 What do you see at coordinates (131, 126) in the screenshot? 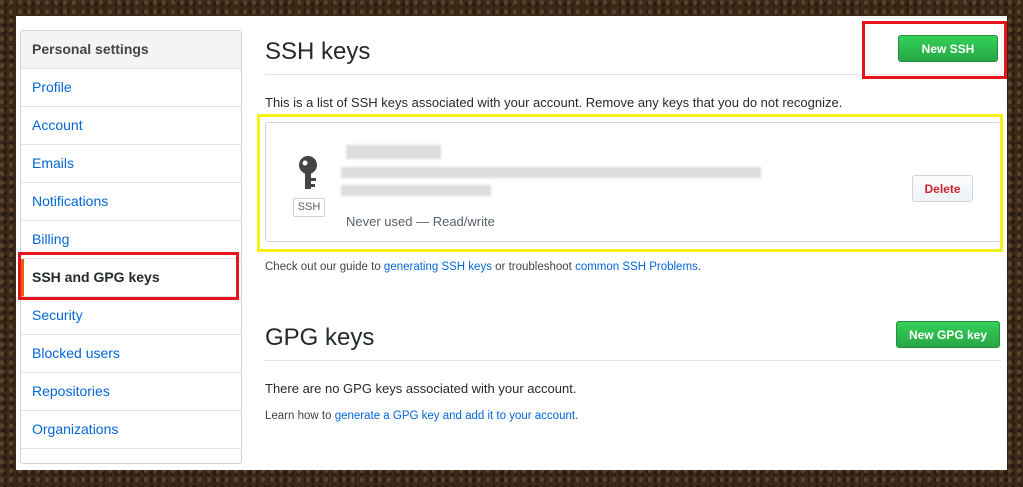
I see `sidebar-item-account: Account` at bounding box center [131, 126].